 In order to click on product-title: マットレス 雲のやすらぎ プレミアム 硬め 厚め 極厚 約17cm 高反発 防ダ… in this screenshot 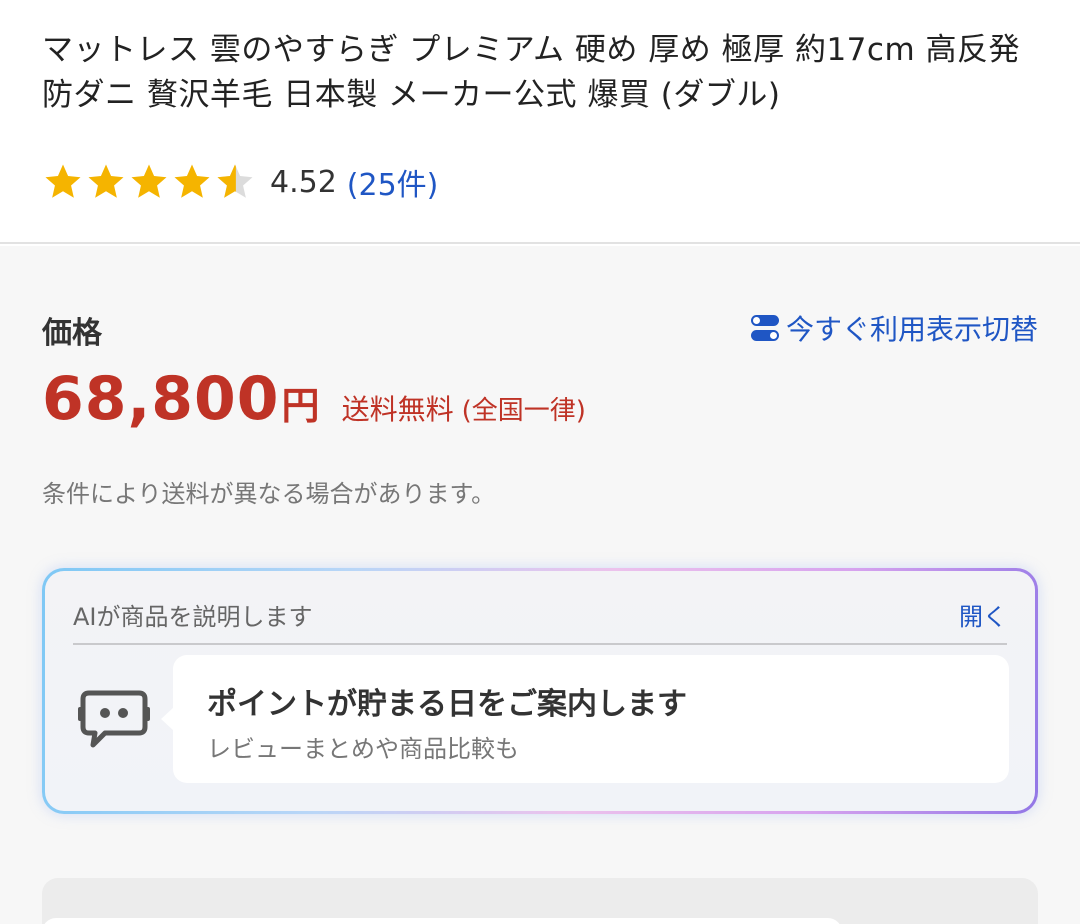, I will do `click(531, 72)`.